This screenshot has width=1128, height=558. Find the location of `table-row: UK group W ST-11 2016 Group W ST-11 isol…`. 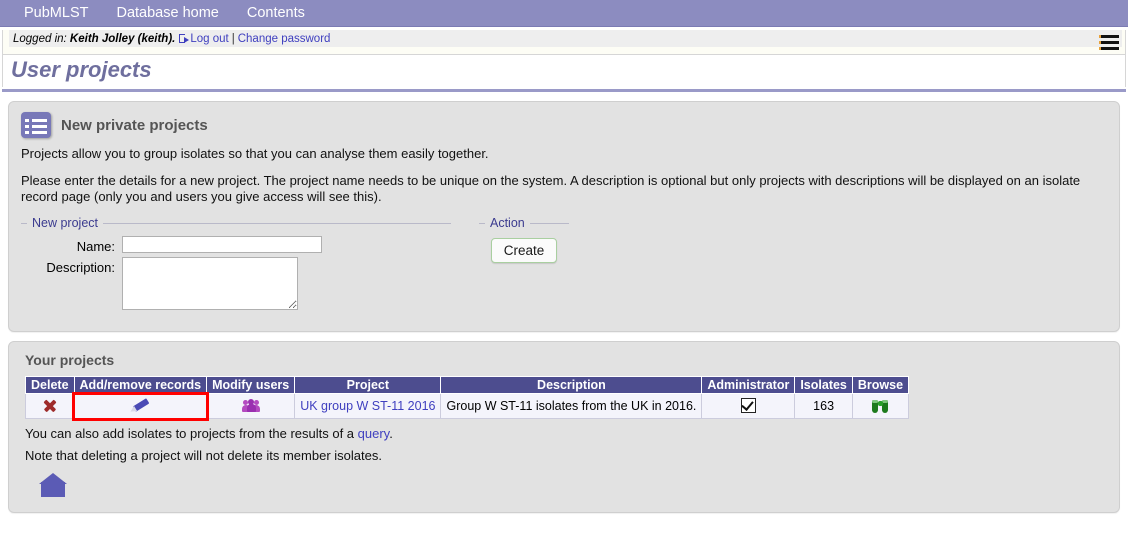

table-row: UK group W ST-11 2016 Group W ST-11 isol… is located at coordinates (467, 406).